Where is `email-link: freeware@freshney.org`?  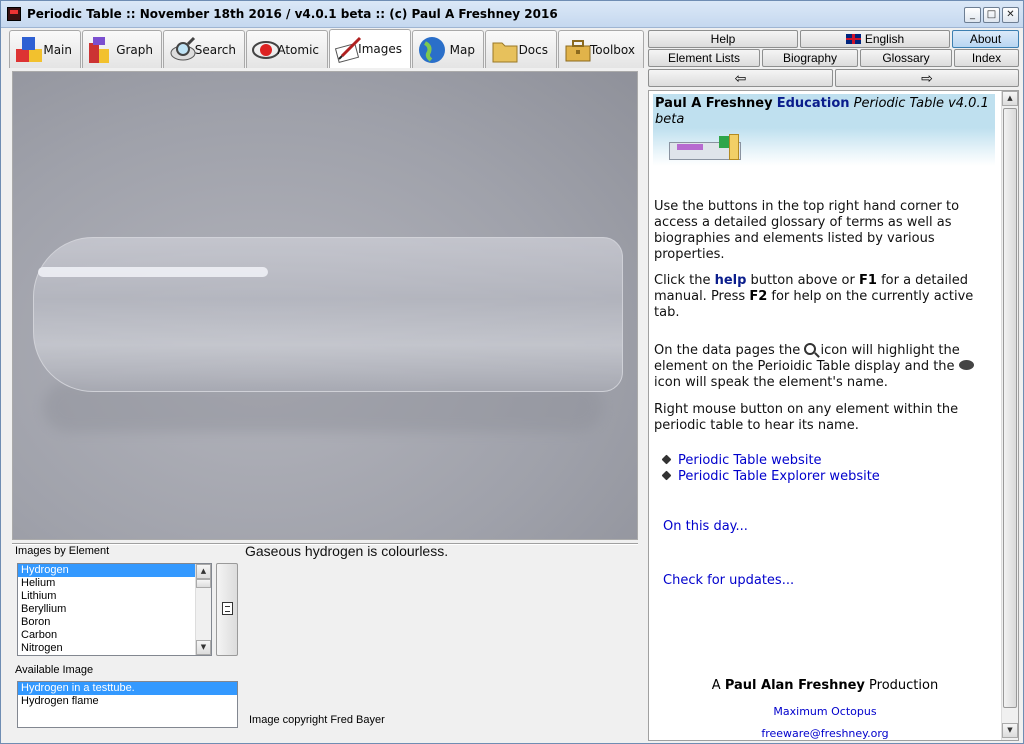
email-link: freeware@freshney.org is located at coordinates (825, 733).